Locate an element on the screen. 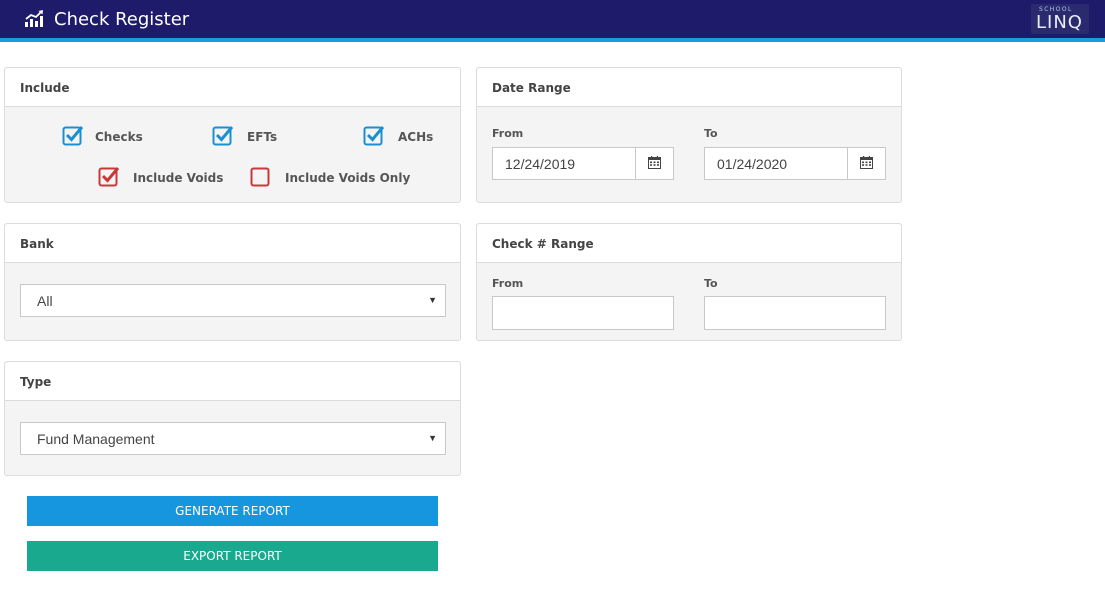  date-to-label: To is located at coordinates (711, 133).